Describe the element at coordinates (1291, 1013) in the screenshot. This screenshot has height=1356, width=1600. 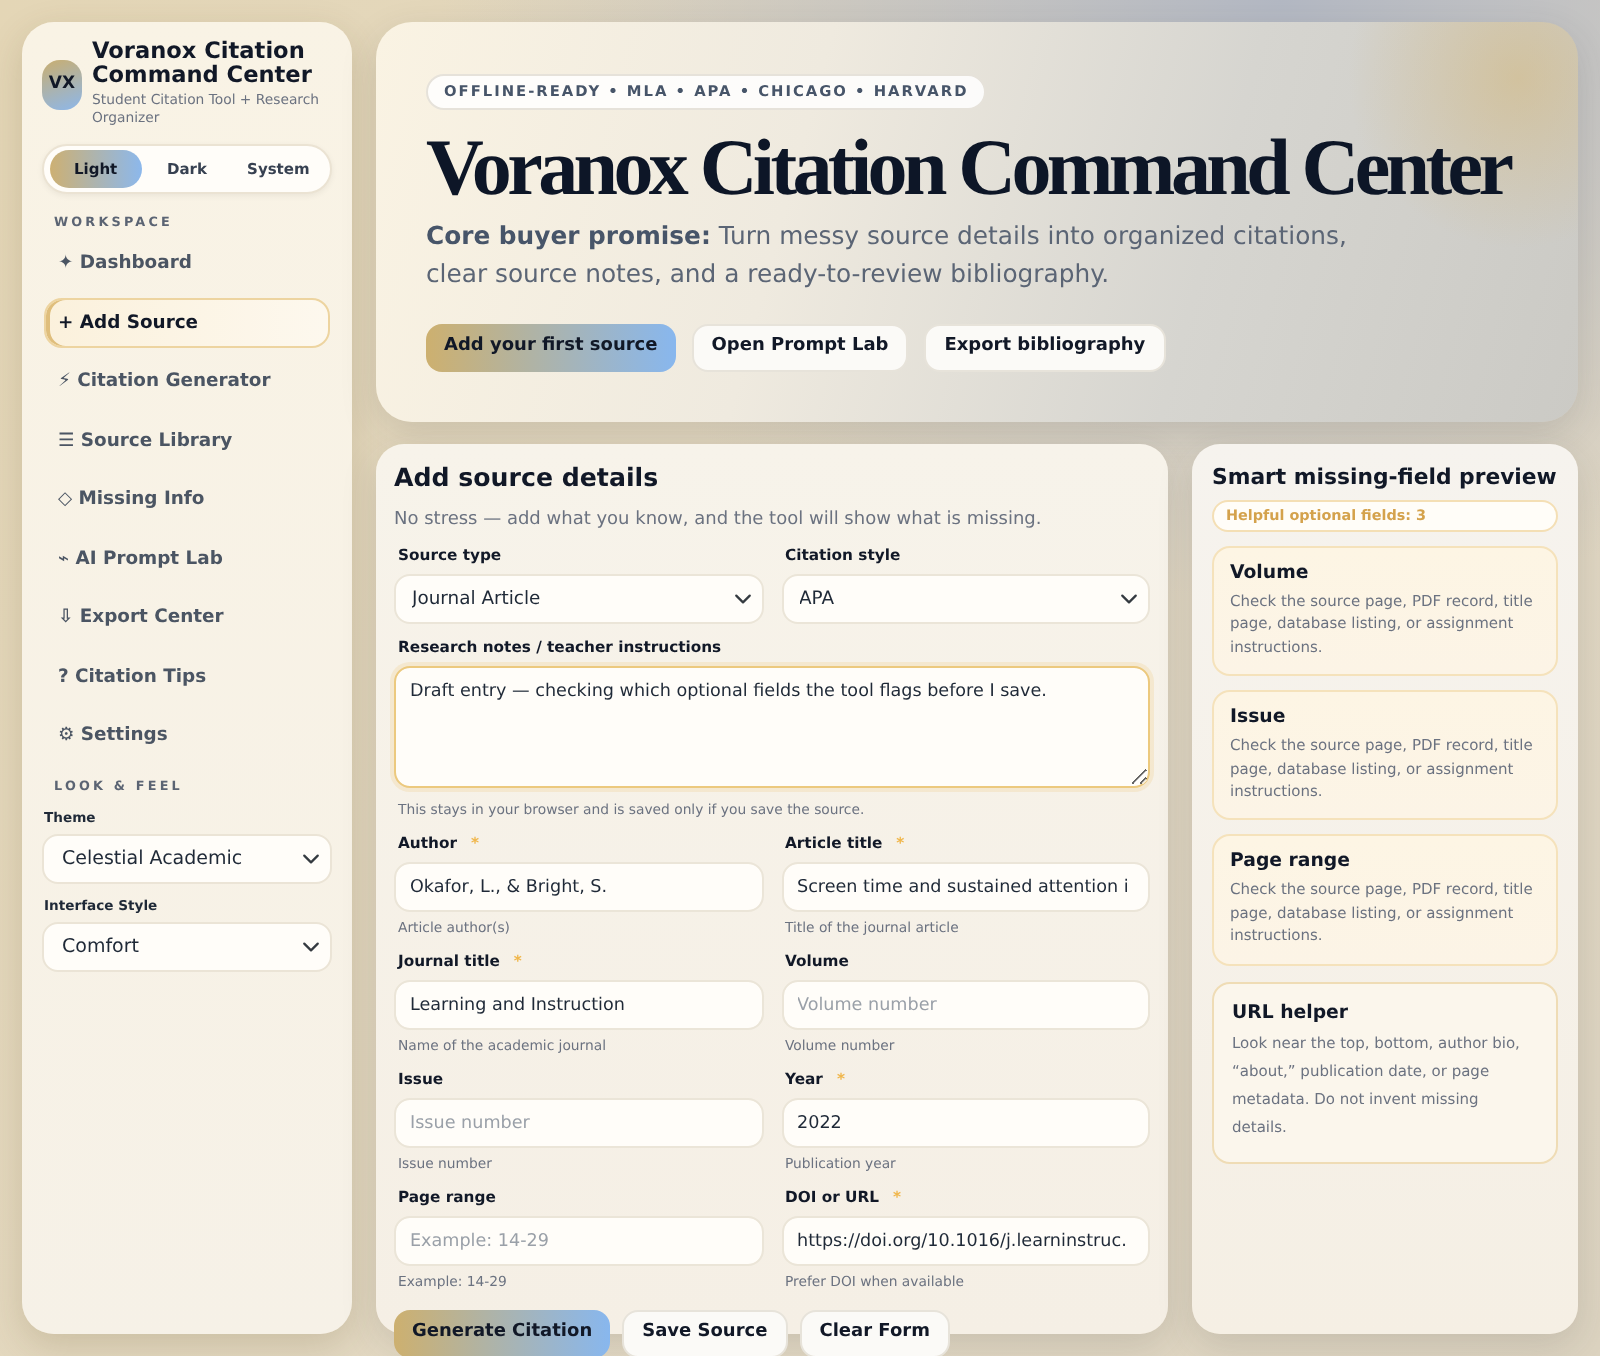
I see `card-title: URL helper` at that location.